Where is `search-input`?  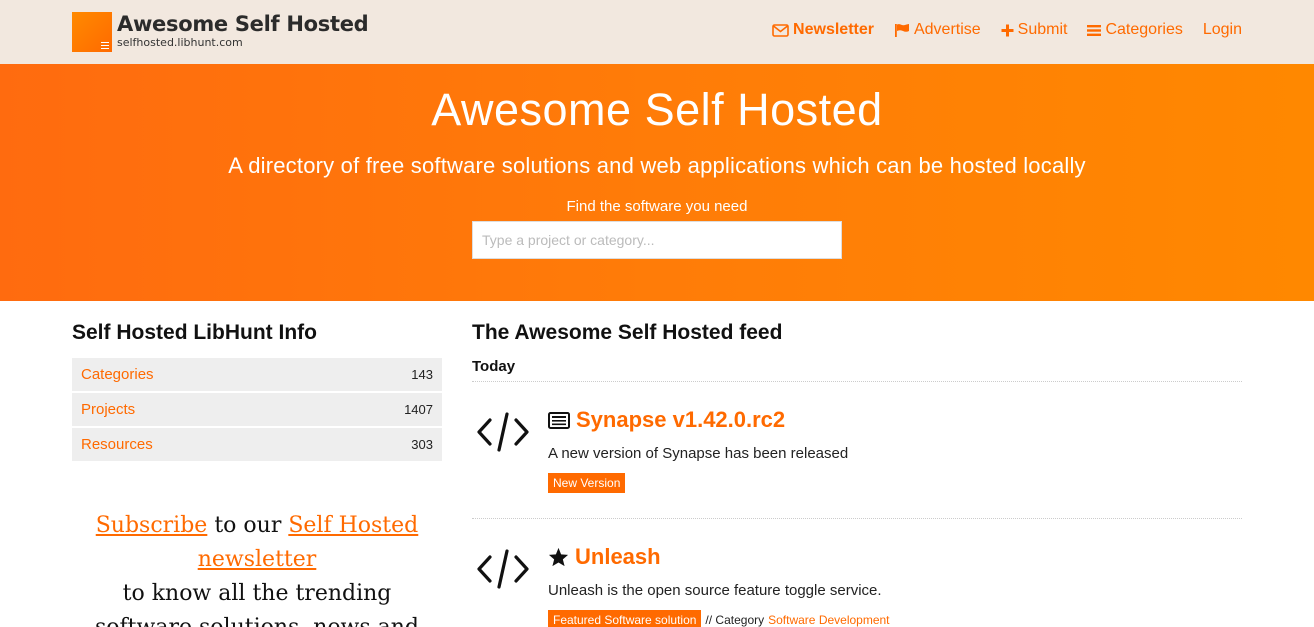
search-input is located at coordinates (657, 240).